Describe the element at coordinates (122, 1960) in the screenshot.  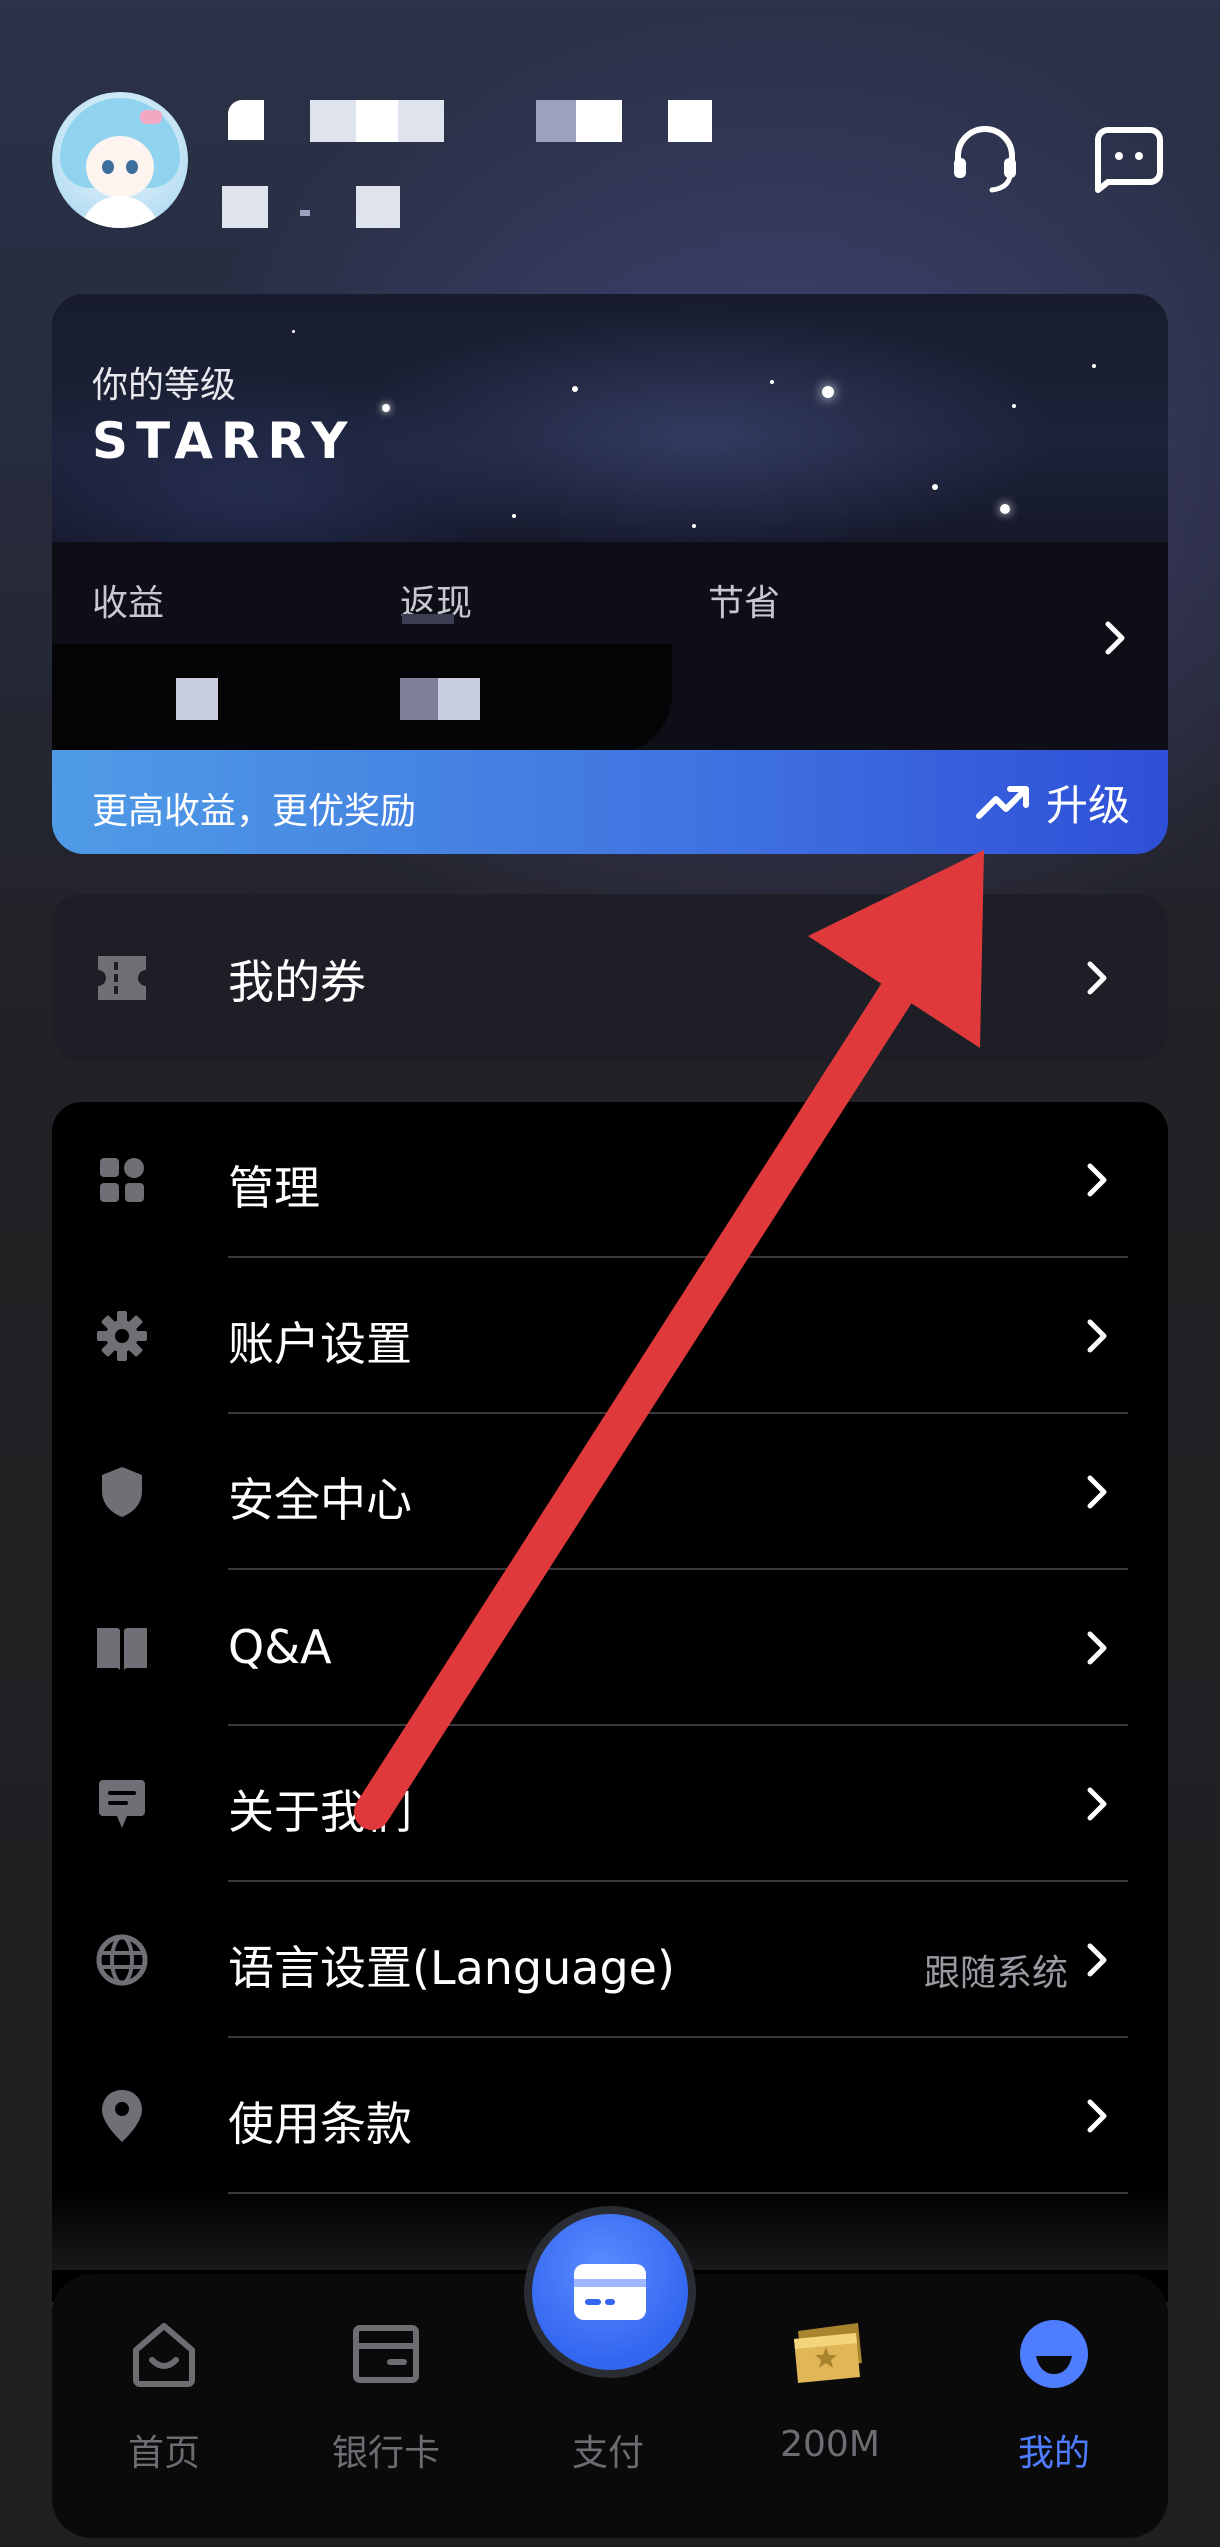
I see `globe-icon` at that location.